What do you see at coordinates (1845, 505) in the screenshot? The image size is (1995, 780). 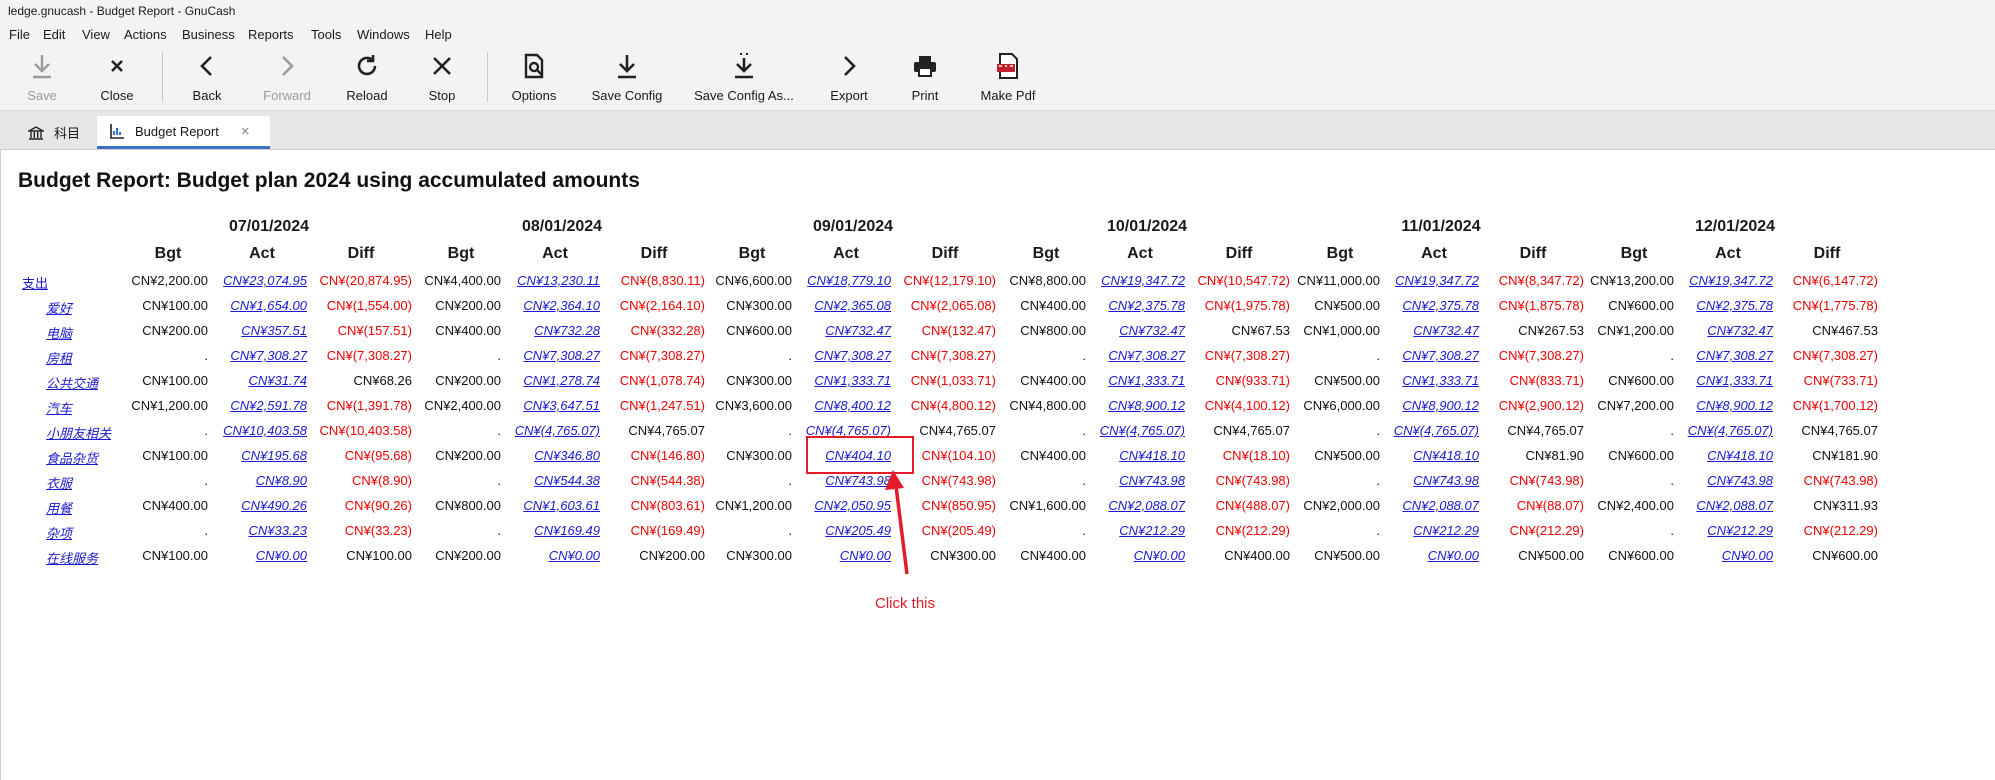 I see `difference-amount: CN¥311.93` at bounding box center [1845, 505].